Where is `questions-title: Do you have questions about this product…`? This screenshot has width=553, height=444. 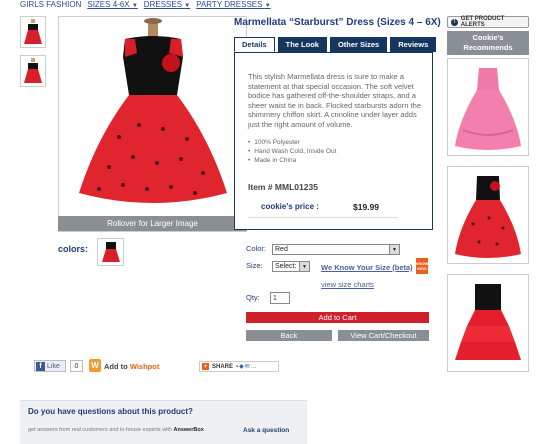 questions-title: Do you have questions about this product… is located at coordinates (110, 411).